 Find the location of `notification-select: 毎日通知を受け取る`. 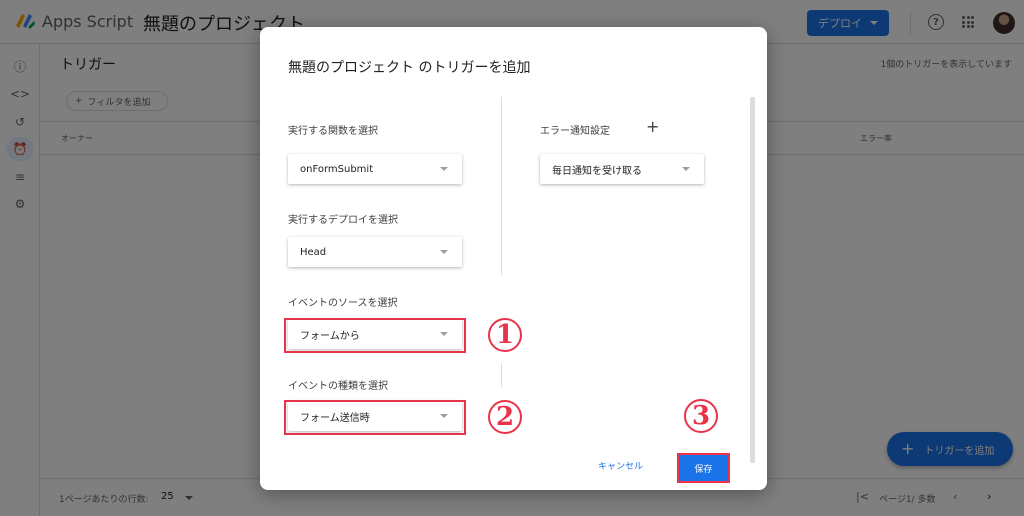

notification-select: 毎日通知を受け取る is located at coordinates (622, 169).